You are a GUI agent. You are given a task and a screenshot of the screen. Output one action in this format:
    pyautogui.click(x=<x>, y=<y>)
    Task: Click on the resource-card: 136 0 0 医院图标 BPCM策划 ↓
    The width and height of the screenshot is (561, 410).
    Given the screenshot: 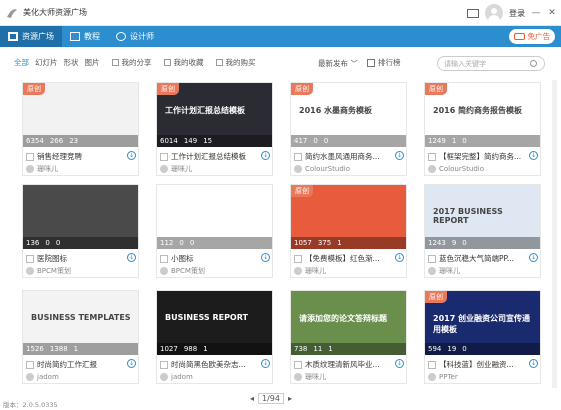 What is the action you would take?
    pyautogui.click(x=80, y=231)
    